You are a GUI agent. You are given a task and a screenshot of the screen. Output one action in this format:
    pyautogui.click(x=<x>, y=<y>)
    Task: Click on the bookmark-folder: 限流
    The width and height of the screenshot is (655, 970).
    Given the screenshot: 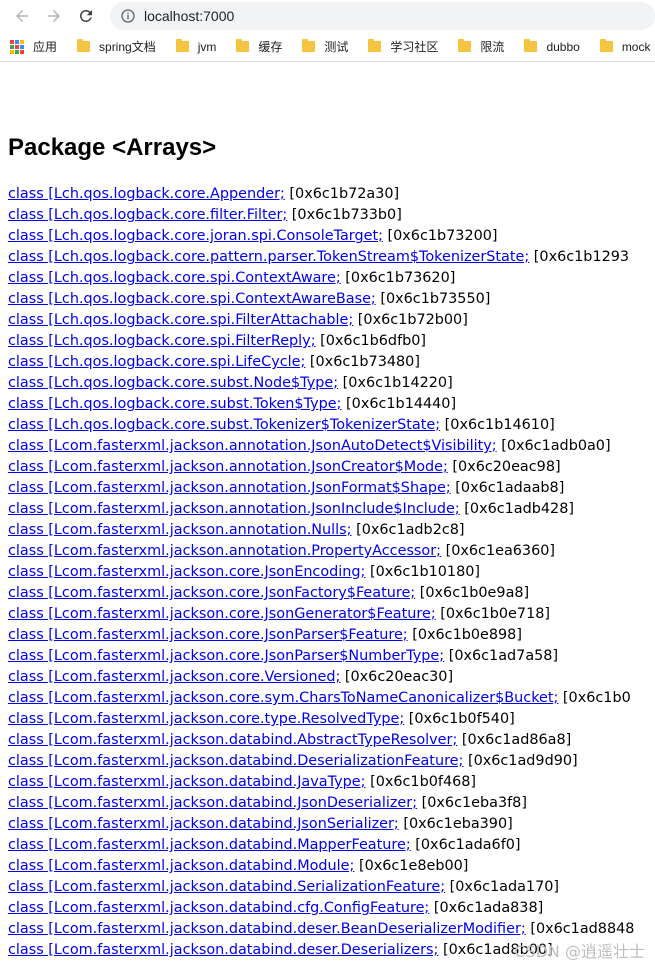 What is the action you would take?
    pyautogui.click(x=481, y=46)
    